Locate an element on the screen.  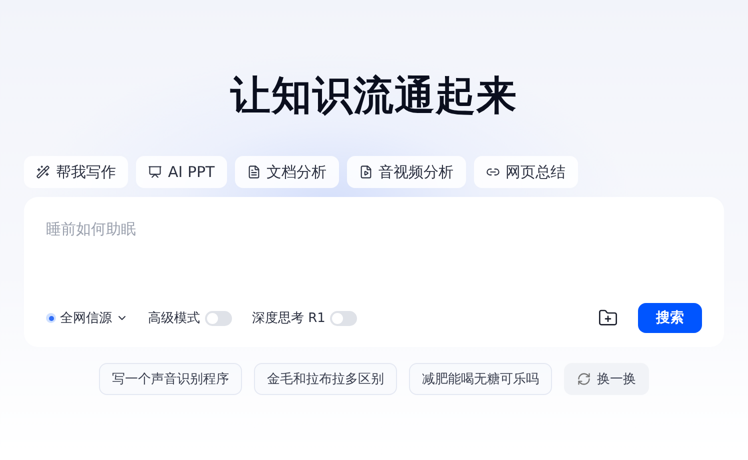
tool-button: AI PPT is located at coordinates (181, 172).